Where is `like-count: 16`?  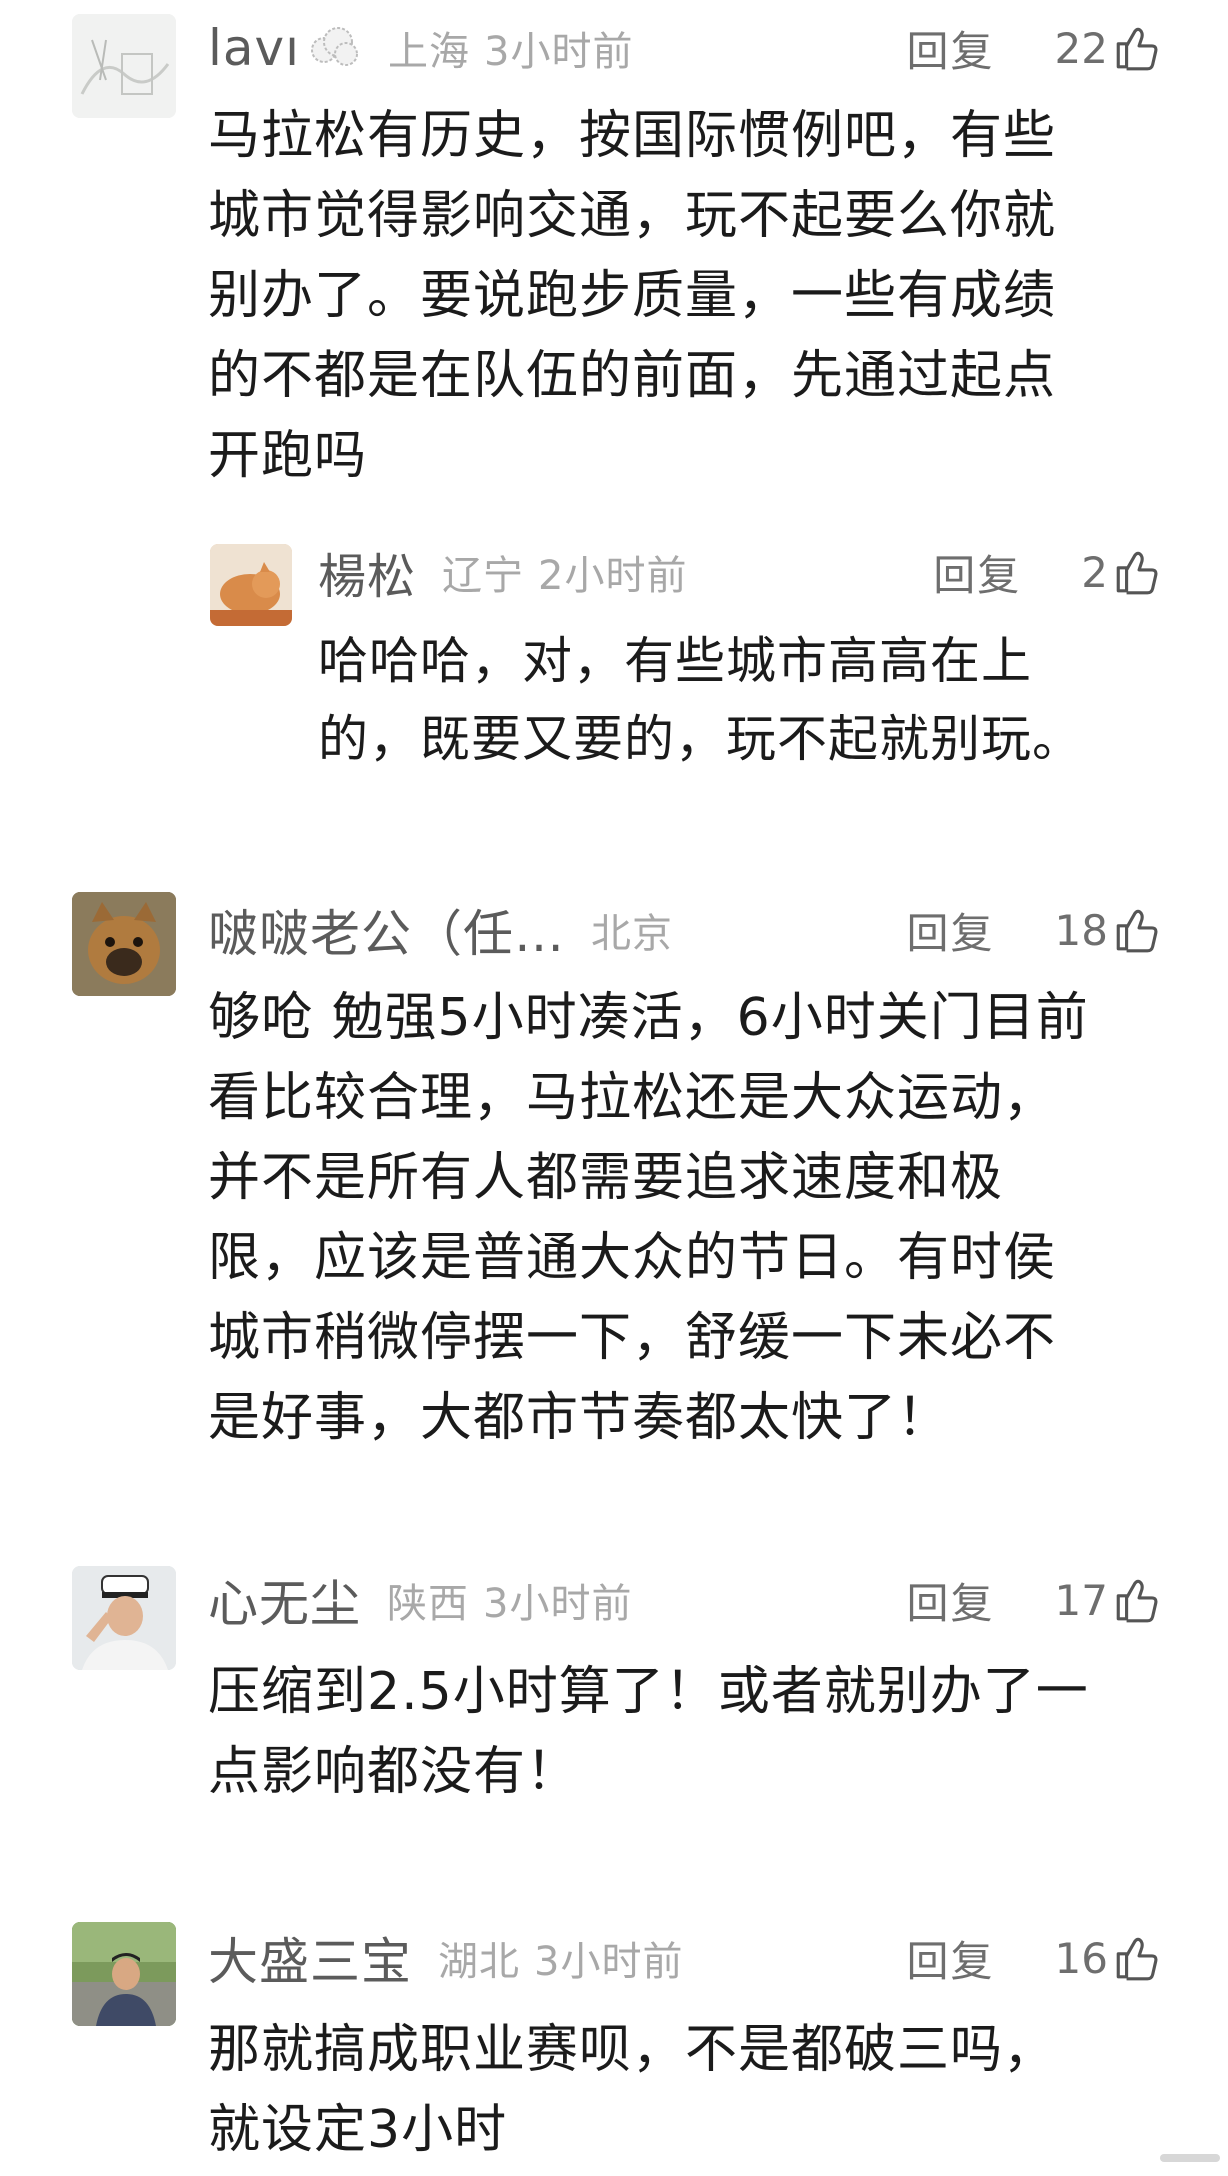 like-count: 16 is located at coordinates (1081, 1958).